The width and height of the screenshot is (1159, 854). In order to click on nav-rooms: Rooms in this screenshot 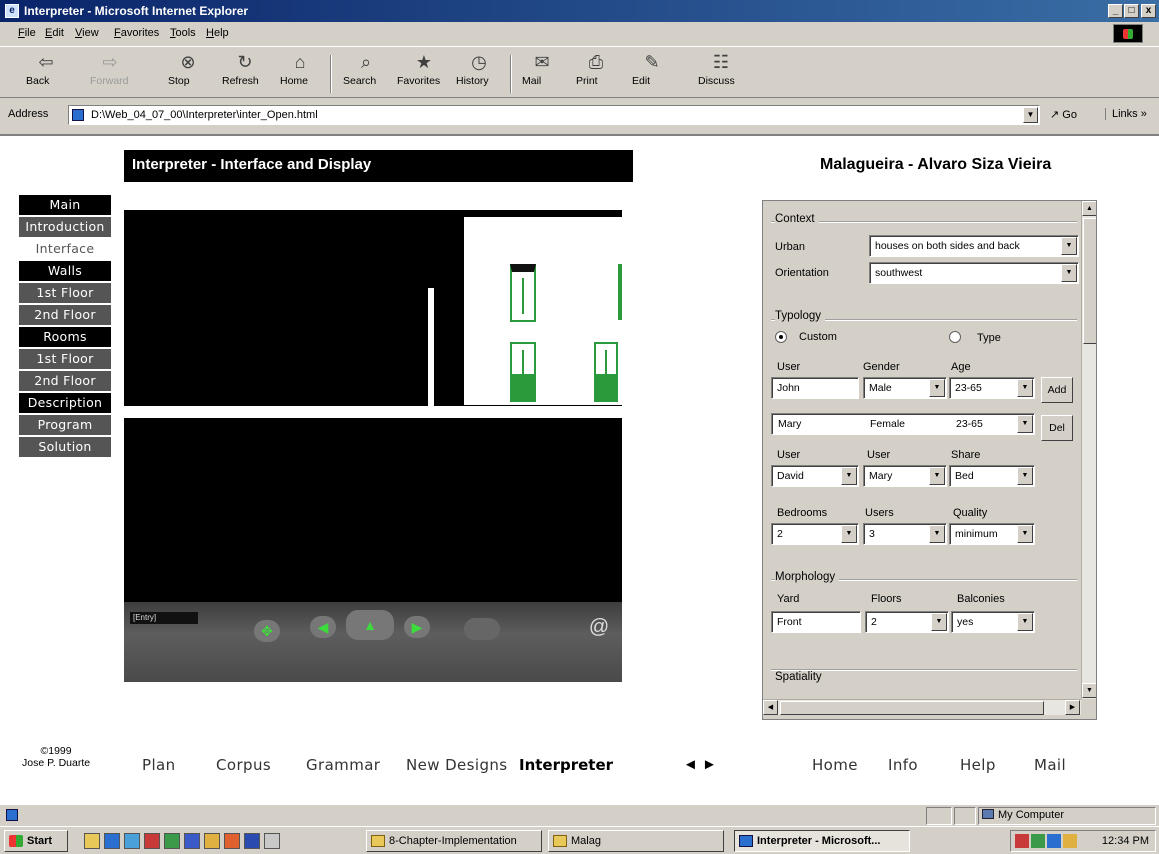, I will do `click(65, 337)`.